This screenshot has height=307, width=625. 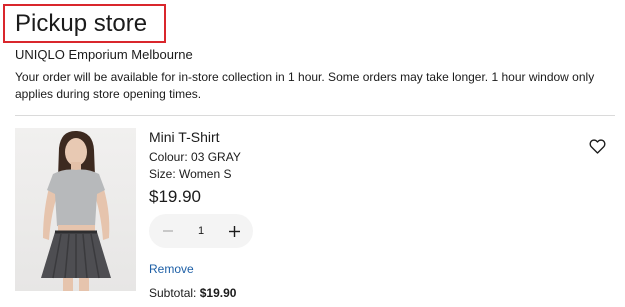 I want to click on divider, so click(x=315, y=115).